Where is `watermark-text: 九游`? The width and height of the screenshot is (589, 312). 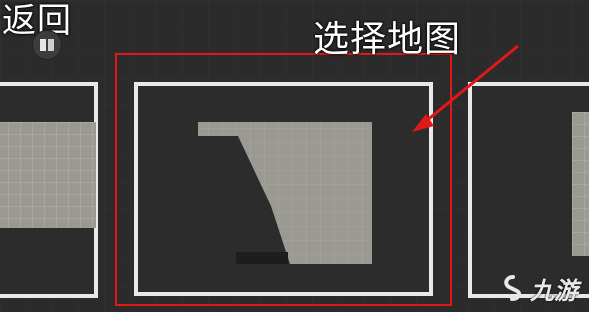
watermark-text: 九游 is located at coordinates (554, 290).